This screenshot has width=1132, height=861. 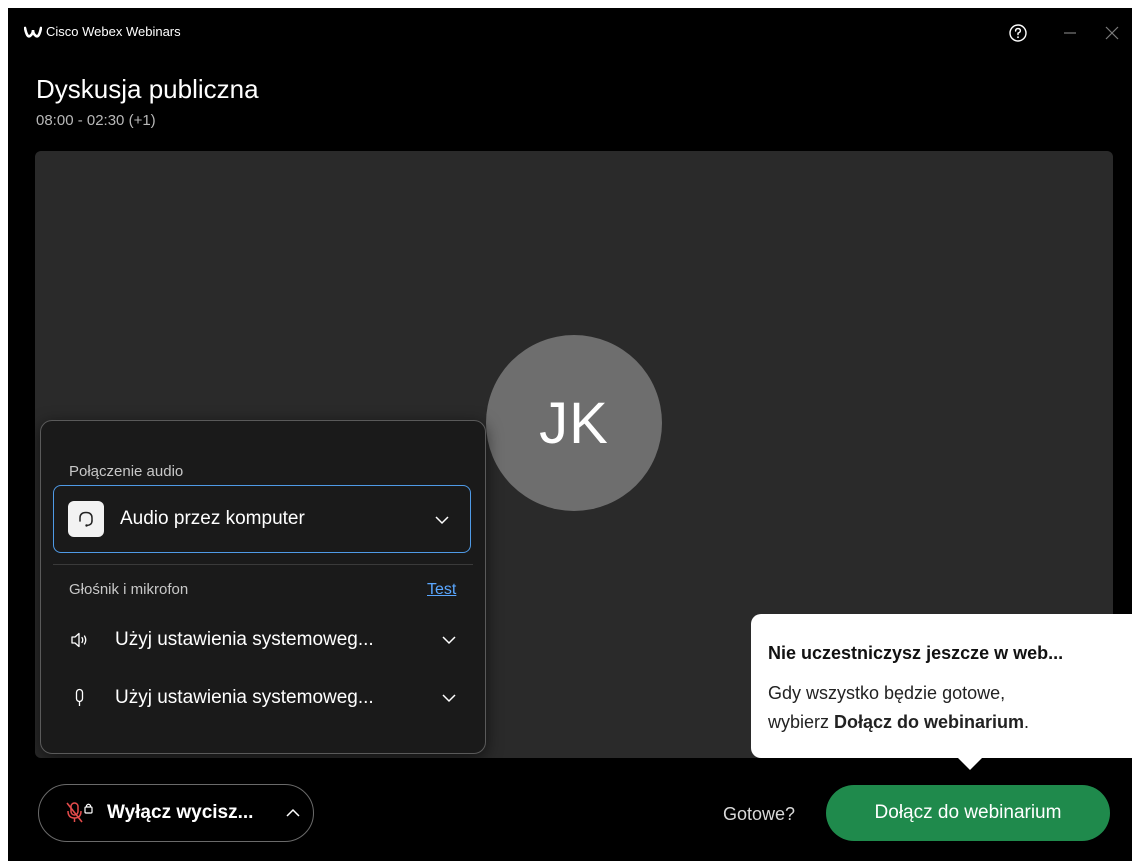 I want to click on webex-logo-icon, so click(x=33, y=32).